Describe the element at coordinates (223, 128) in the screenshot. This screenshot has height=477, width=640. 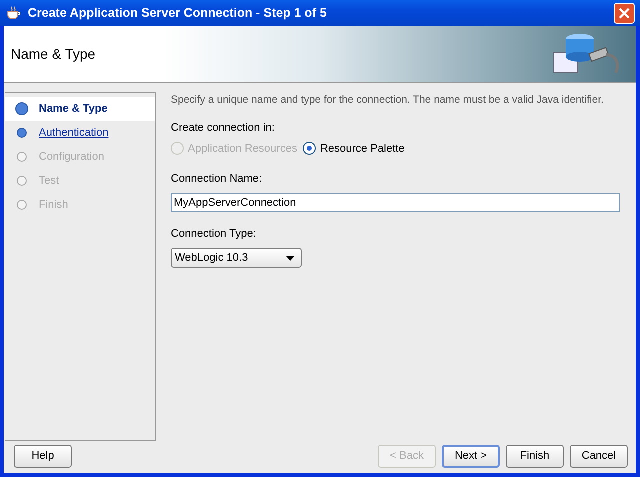
I see `field-label: Create connection in:` at that location.